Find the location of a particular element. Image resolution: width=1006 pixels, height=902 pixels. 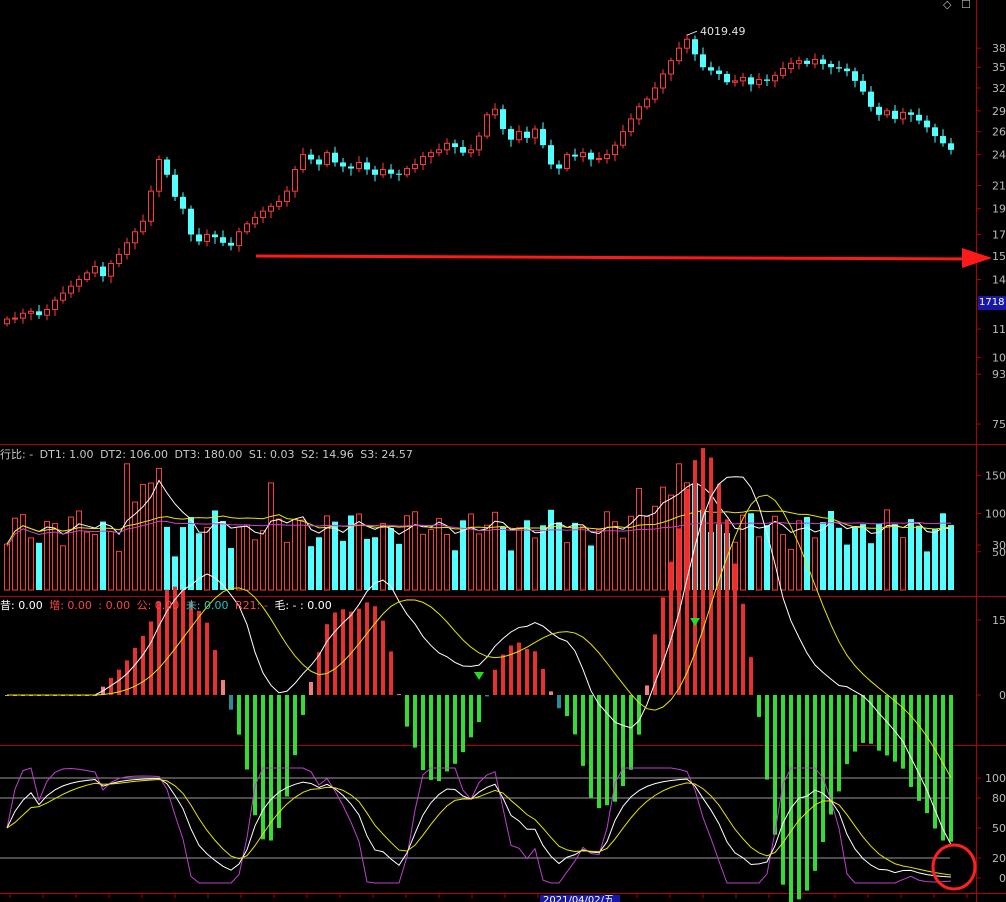

kdj-axis-tick-label: 100 is located at coordinates (995, 778).